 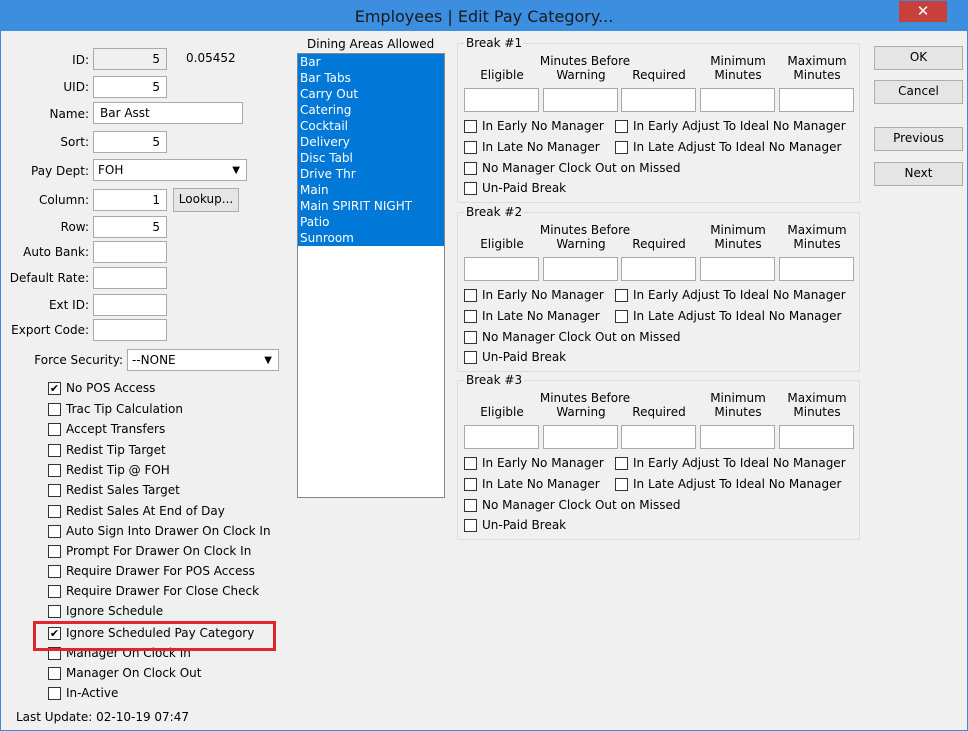 What do you see at coordinates (130, 305) in the screenshot?
I see `ext-id-field` at bounding box center [130, 305].